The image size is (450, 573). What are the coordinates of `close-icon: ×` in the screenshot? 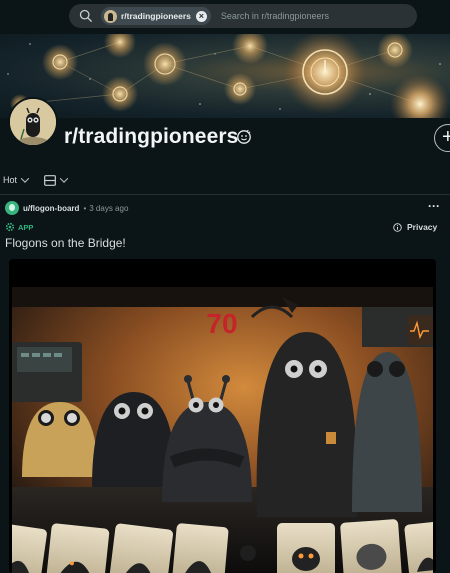 It's located at (201, 16).